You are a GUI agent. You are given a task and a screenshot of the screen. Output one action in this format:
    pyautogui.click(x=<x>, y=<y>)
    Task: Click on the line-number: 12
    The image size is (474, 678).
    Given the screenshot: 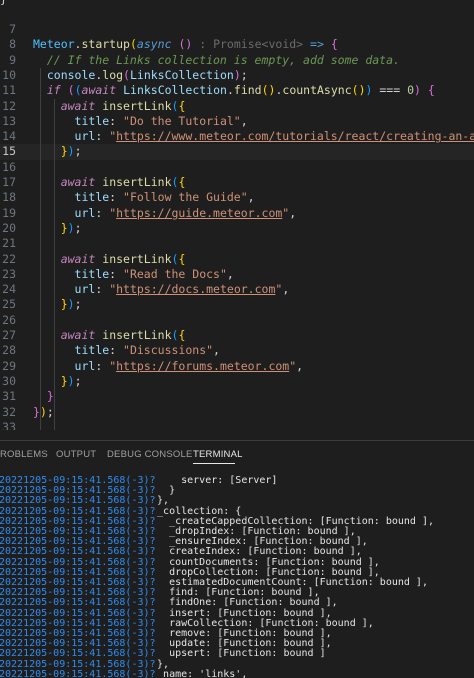 What is the action you would take?
    pyautogui.click(x=9, y=105)
    